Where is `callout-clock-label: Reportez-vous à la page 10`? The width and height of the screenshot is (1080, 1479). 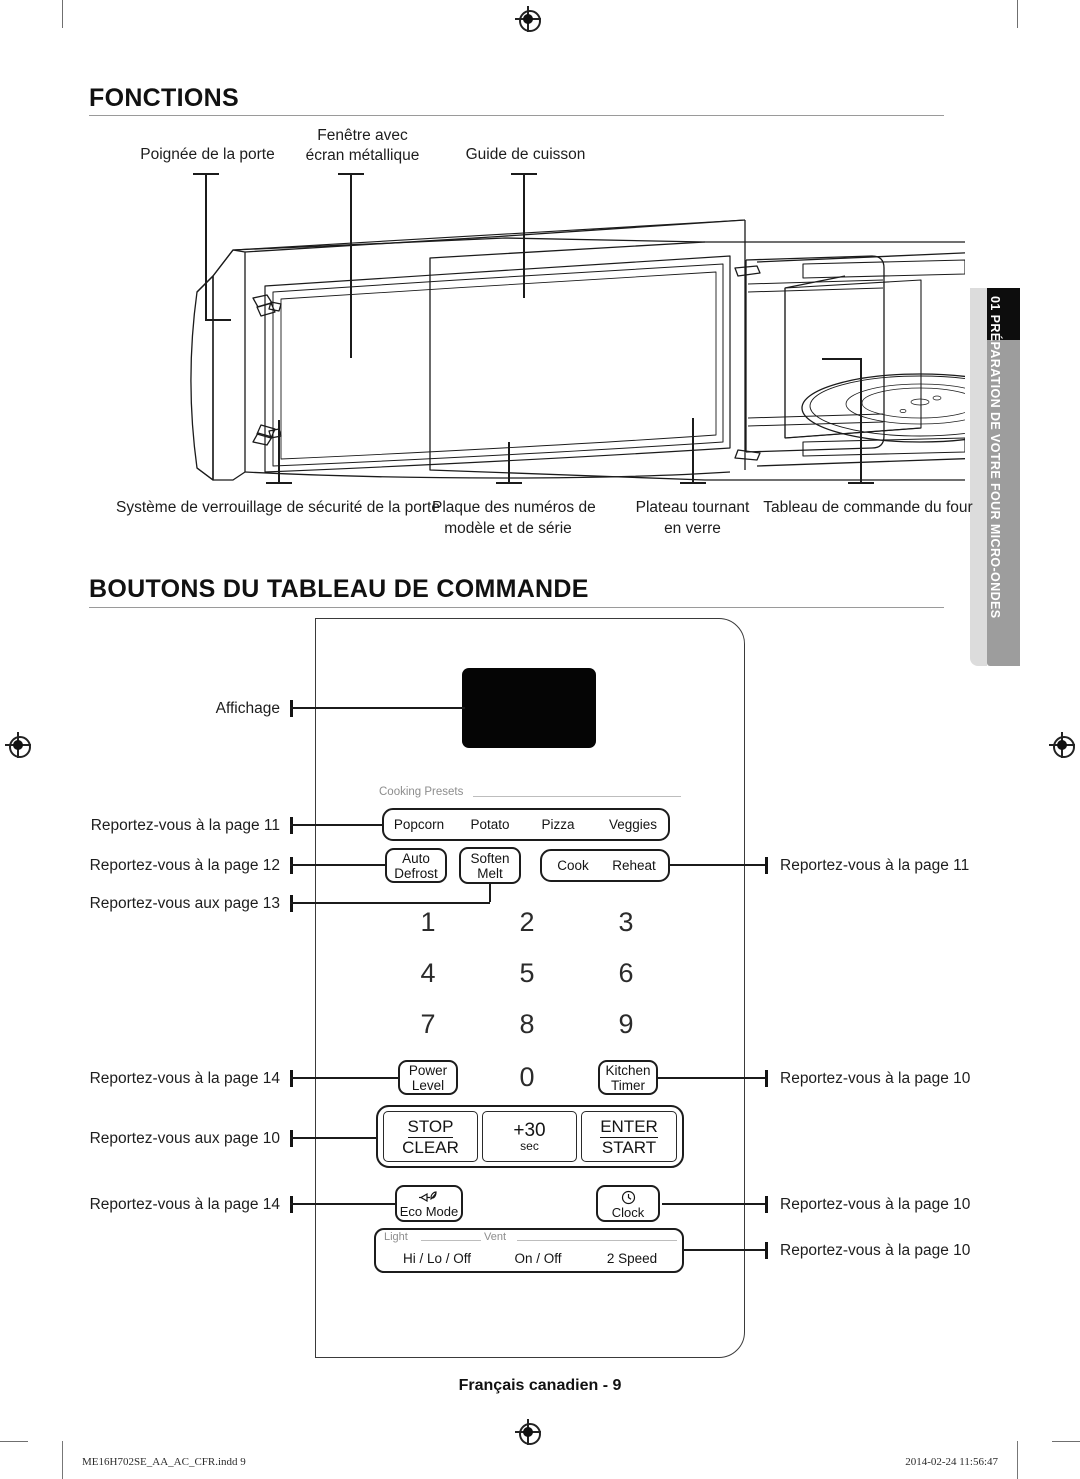
callout-clock-label: Reportez-vous à la page 10 is located at coordinates (875, 1204).